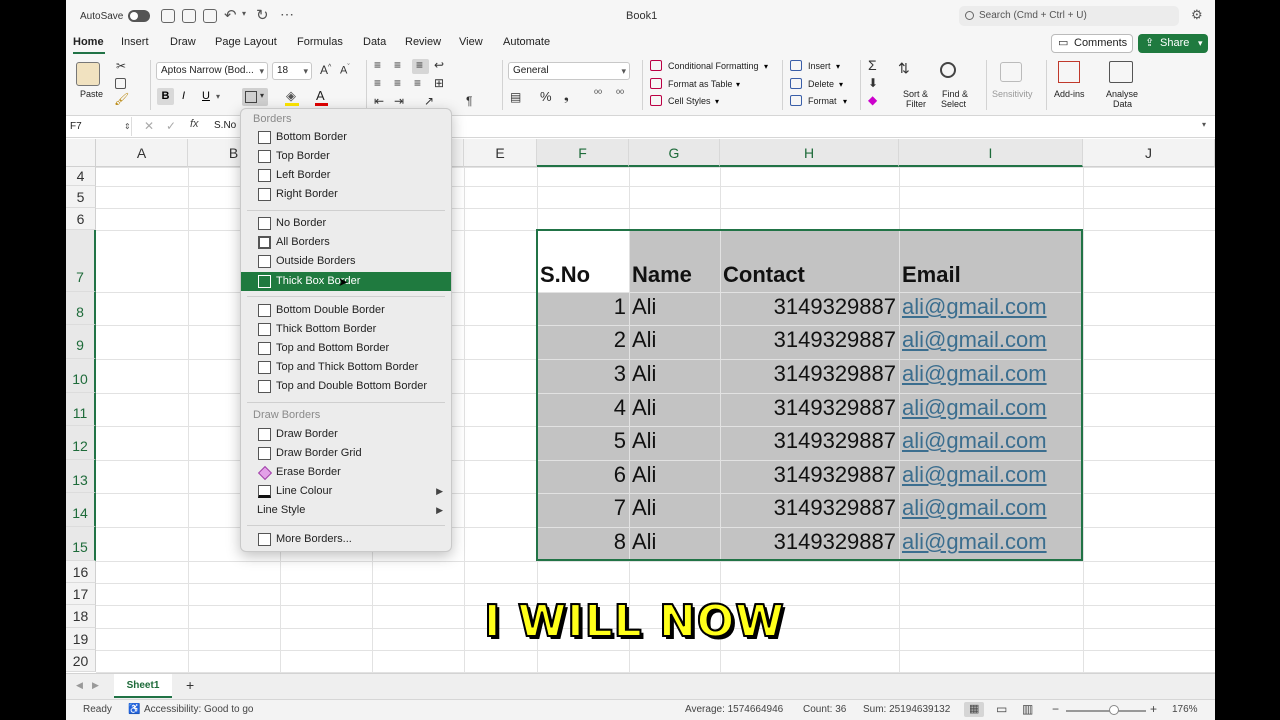  Describe the element at coordinates (81, 176) in the screenshot. I see `row-header-4: 4` at that location.